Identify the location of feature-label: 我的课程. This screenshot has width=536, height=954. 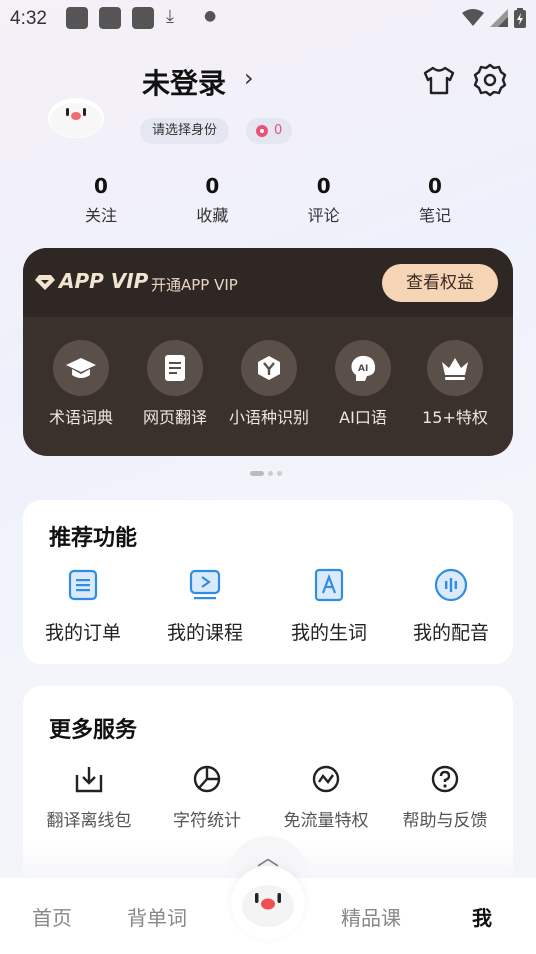
(204, 633).